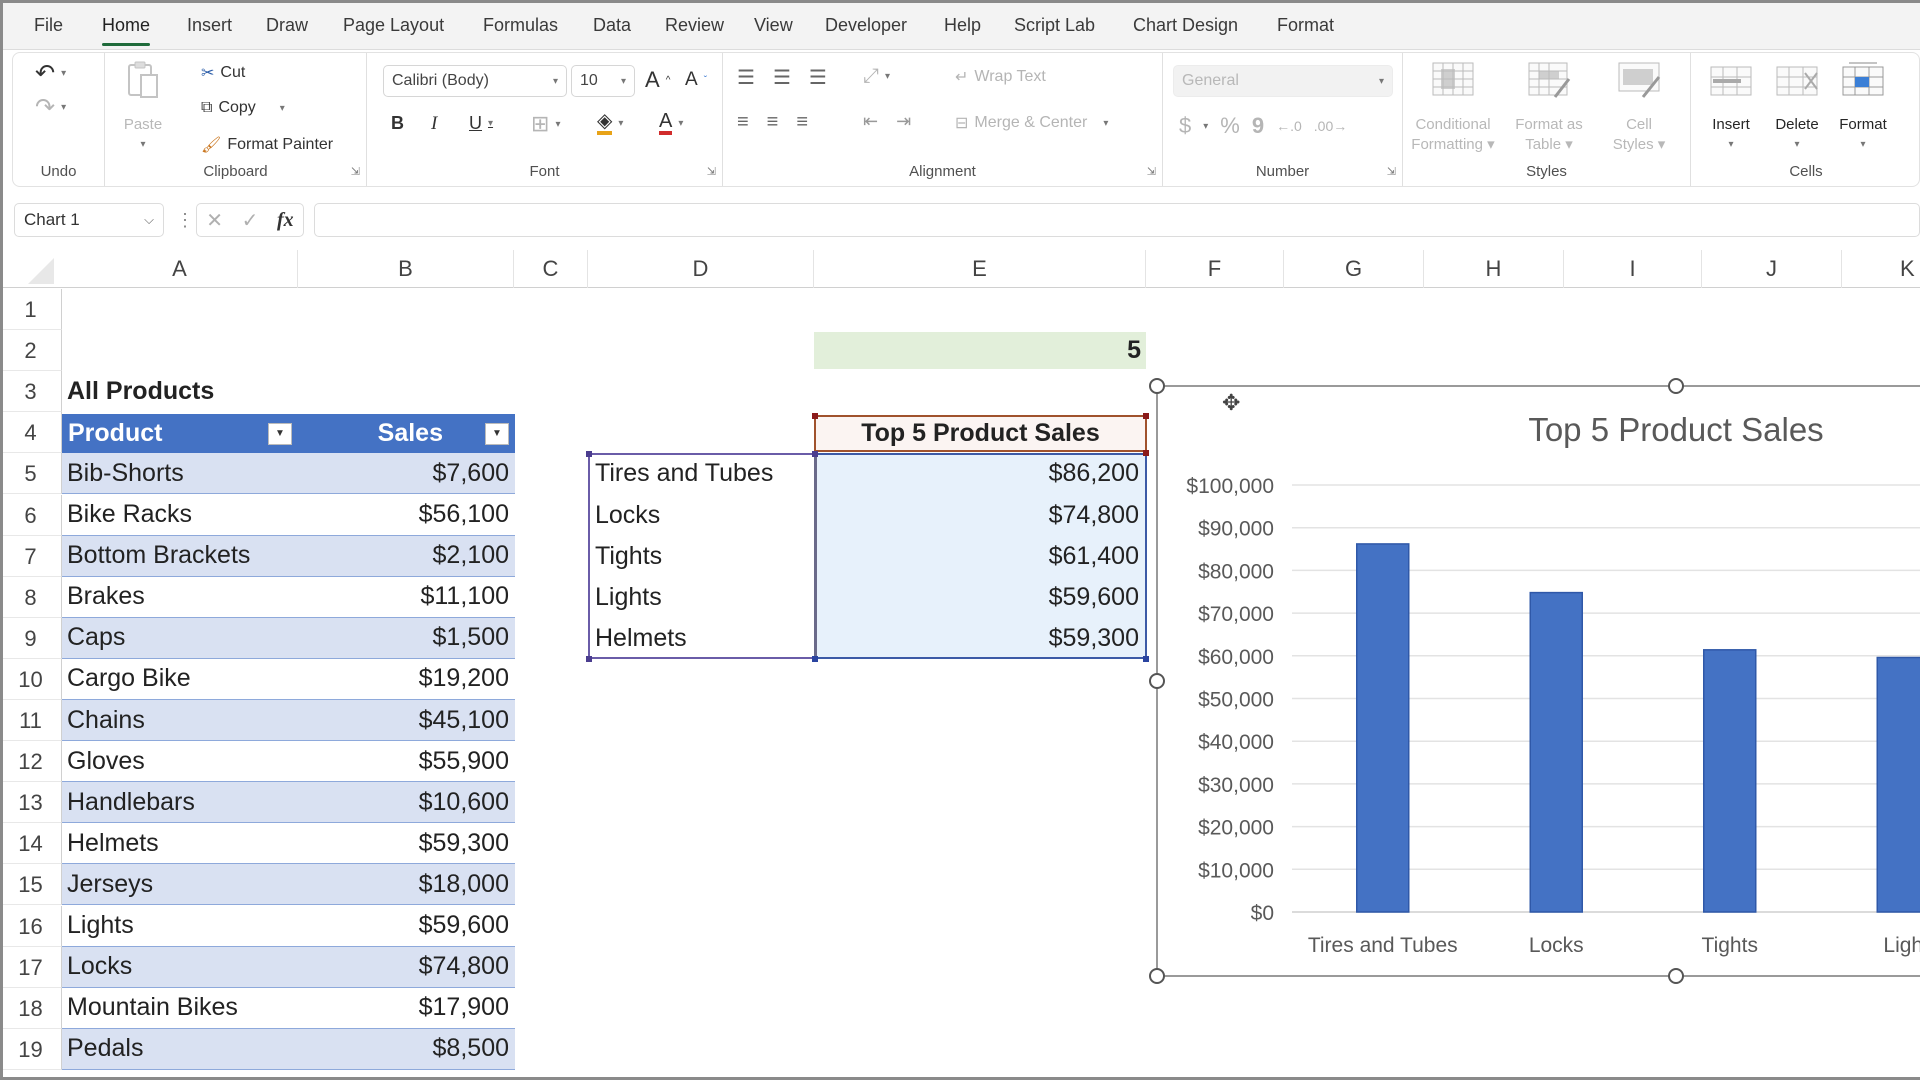 Image resolution: width=1920 pixels, height=1080 pixels. What do you see at coordinates (1898, 784) in the screenshot?
I see `bar-lights` at bounding box center [1898, 784].